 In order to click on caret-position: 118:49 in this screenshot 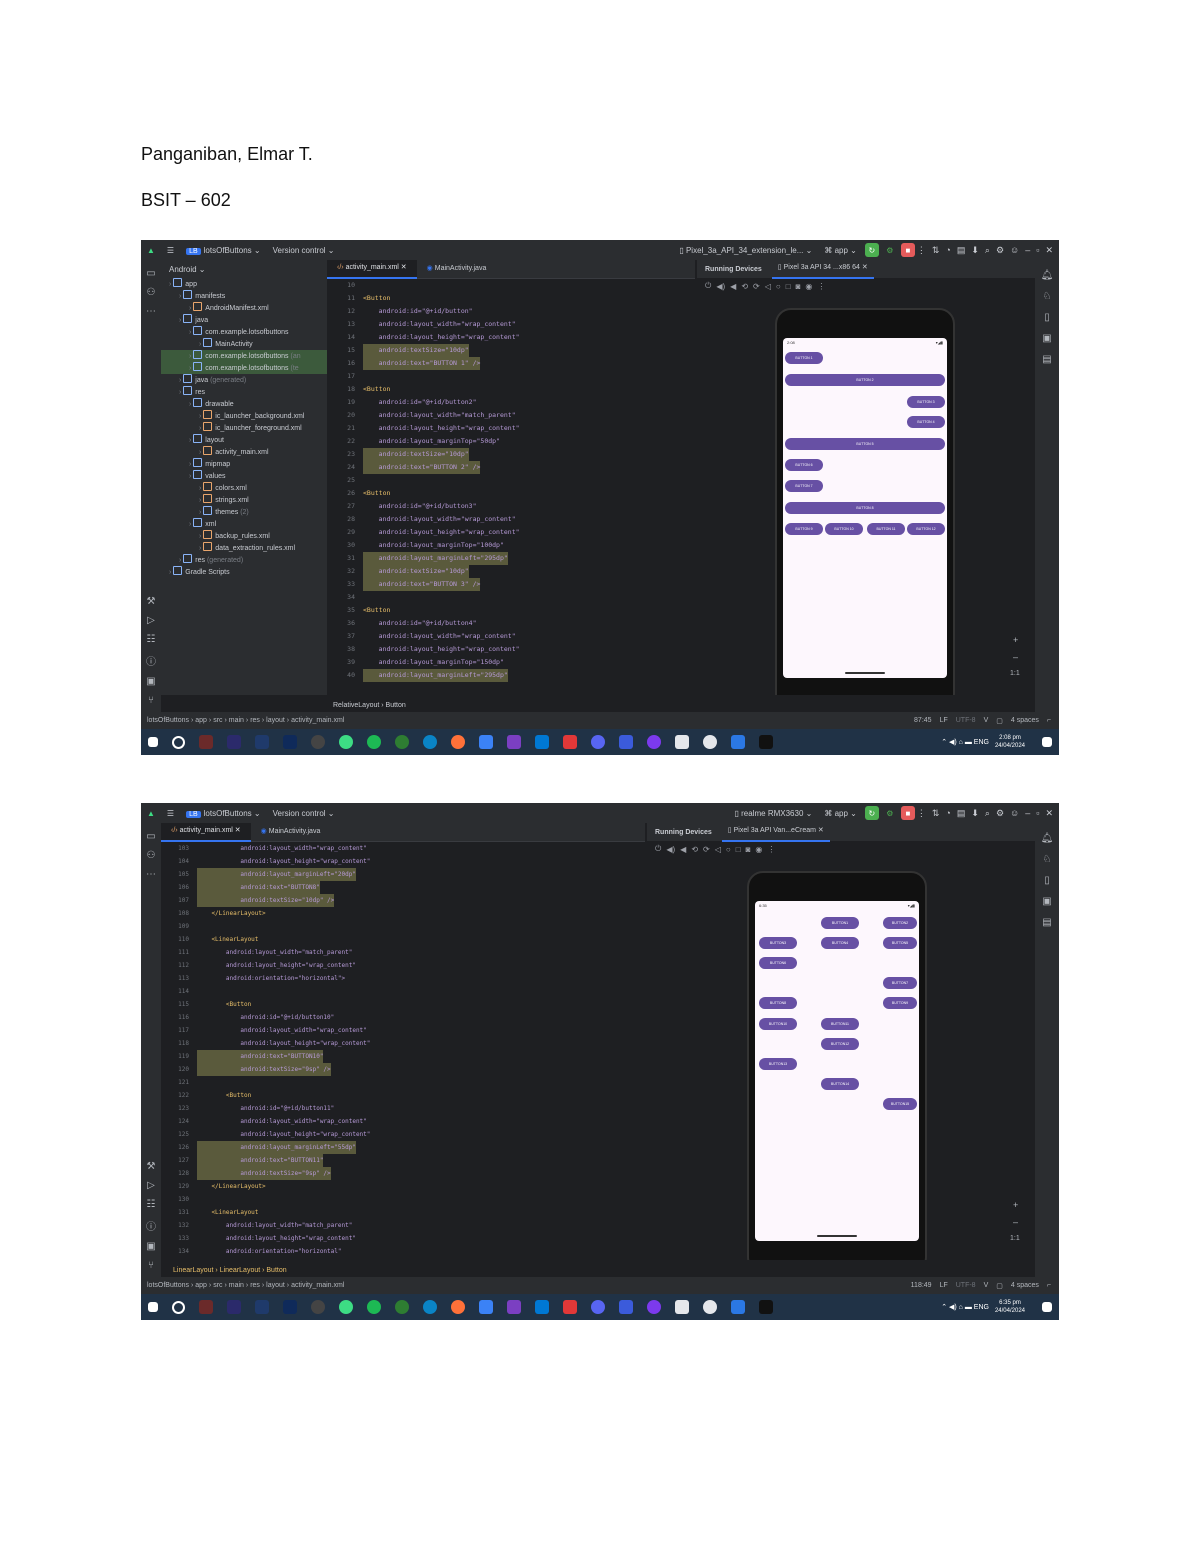, I will do `click(921, 1285)`.